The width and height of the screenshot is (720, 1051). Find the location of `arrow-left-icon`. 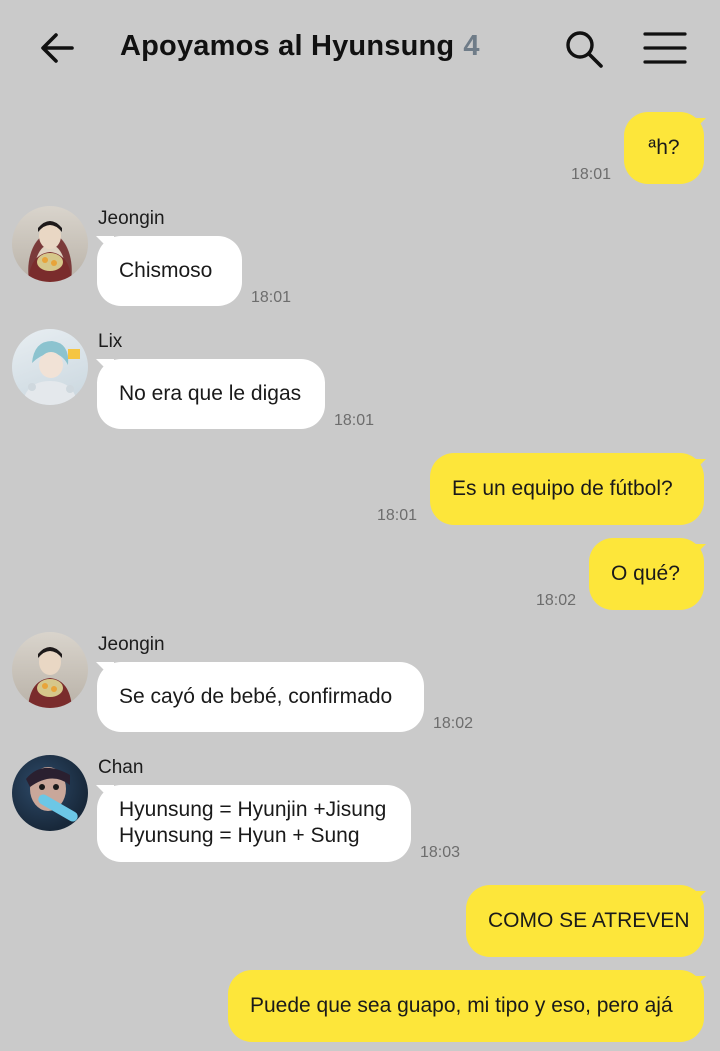

arrow-left-icon is located at coordinates (57, 48).